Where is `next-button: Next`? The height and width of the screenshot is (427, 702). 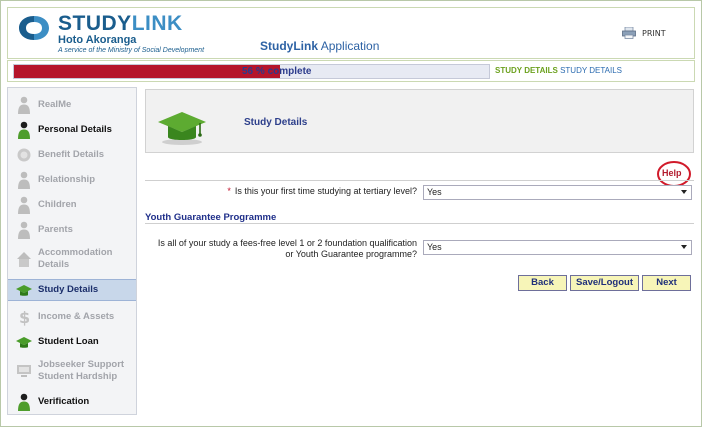
next-button: Next is located at coordinates (666, 283).